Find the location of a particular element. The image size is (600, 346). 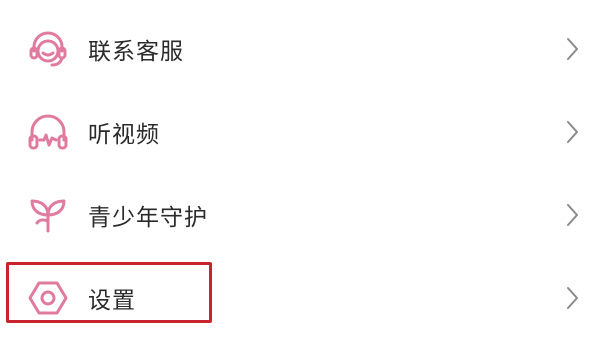

headphones-icon is located at coordinates (48, 132).